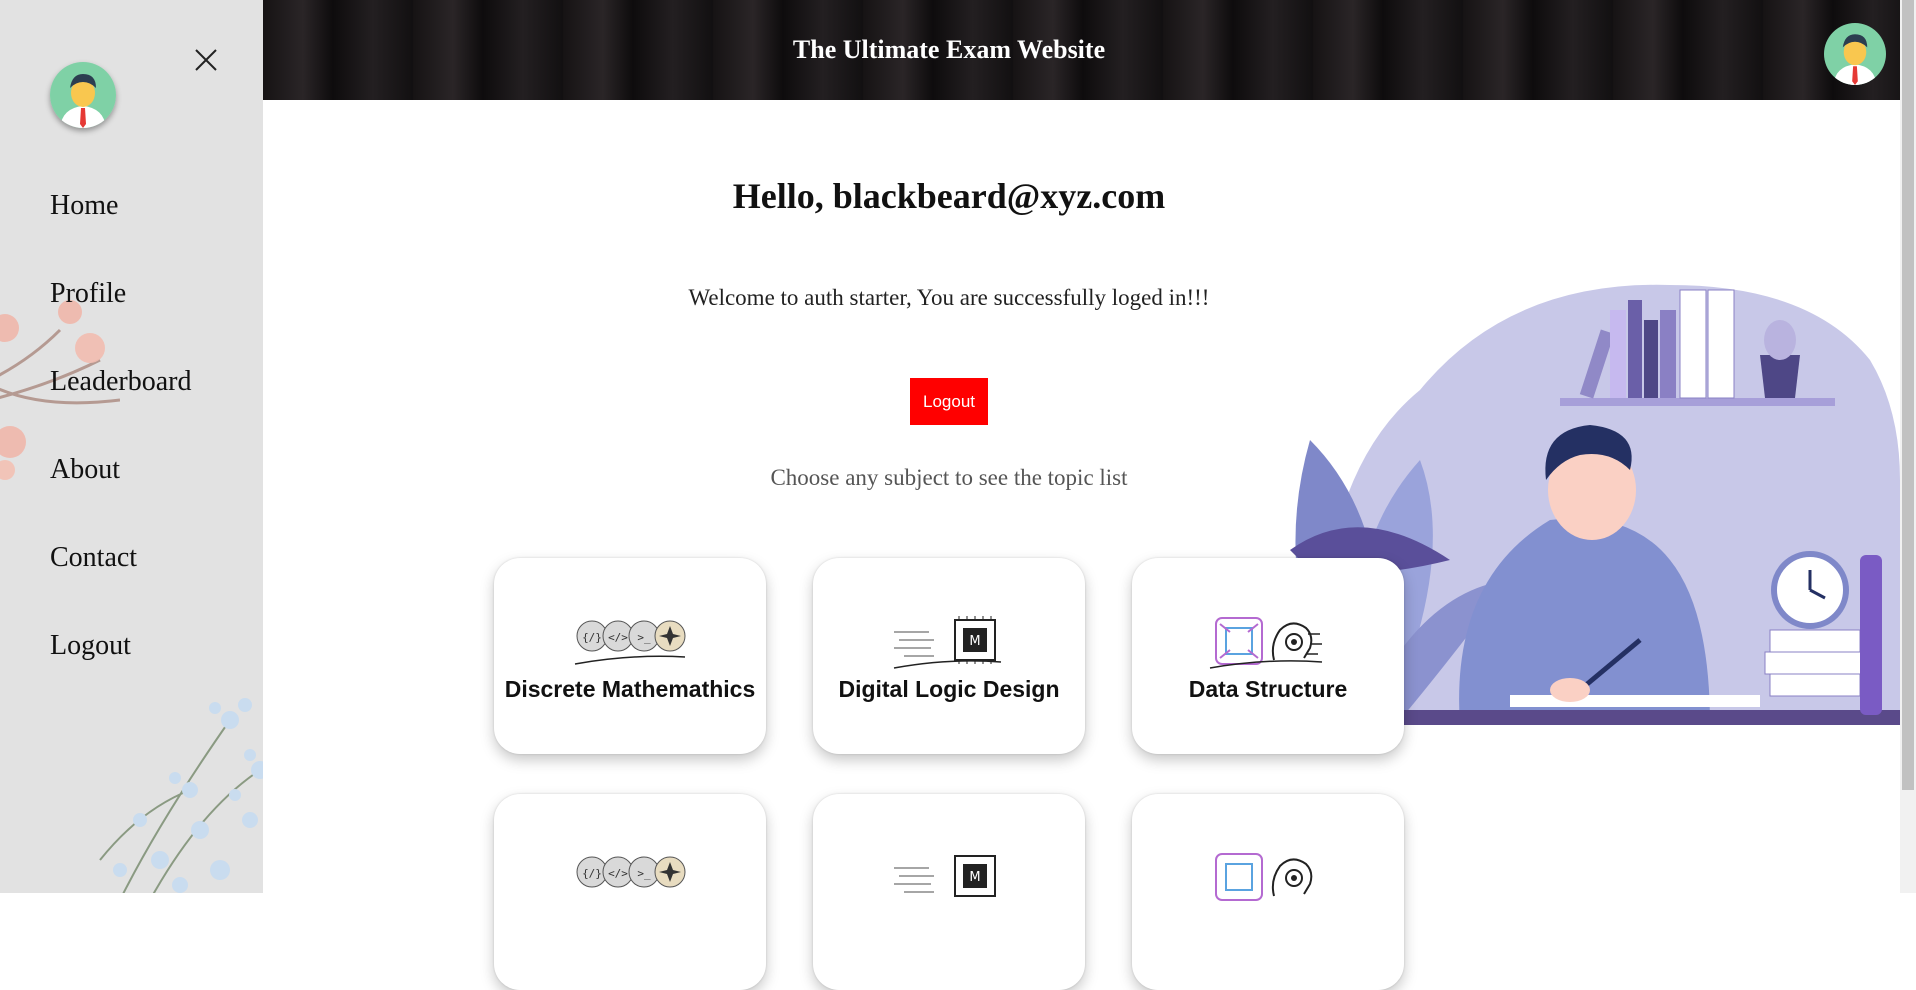  What do you see at coordinates (206, 60) in the screenshot?
I see `close-icon` at bounding box center [206, 60].